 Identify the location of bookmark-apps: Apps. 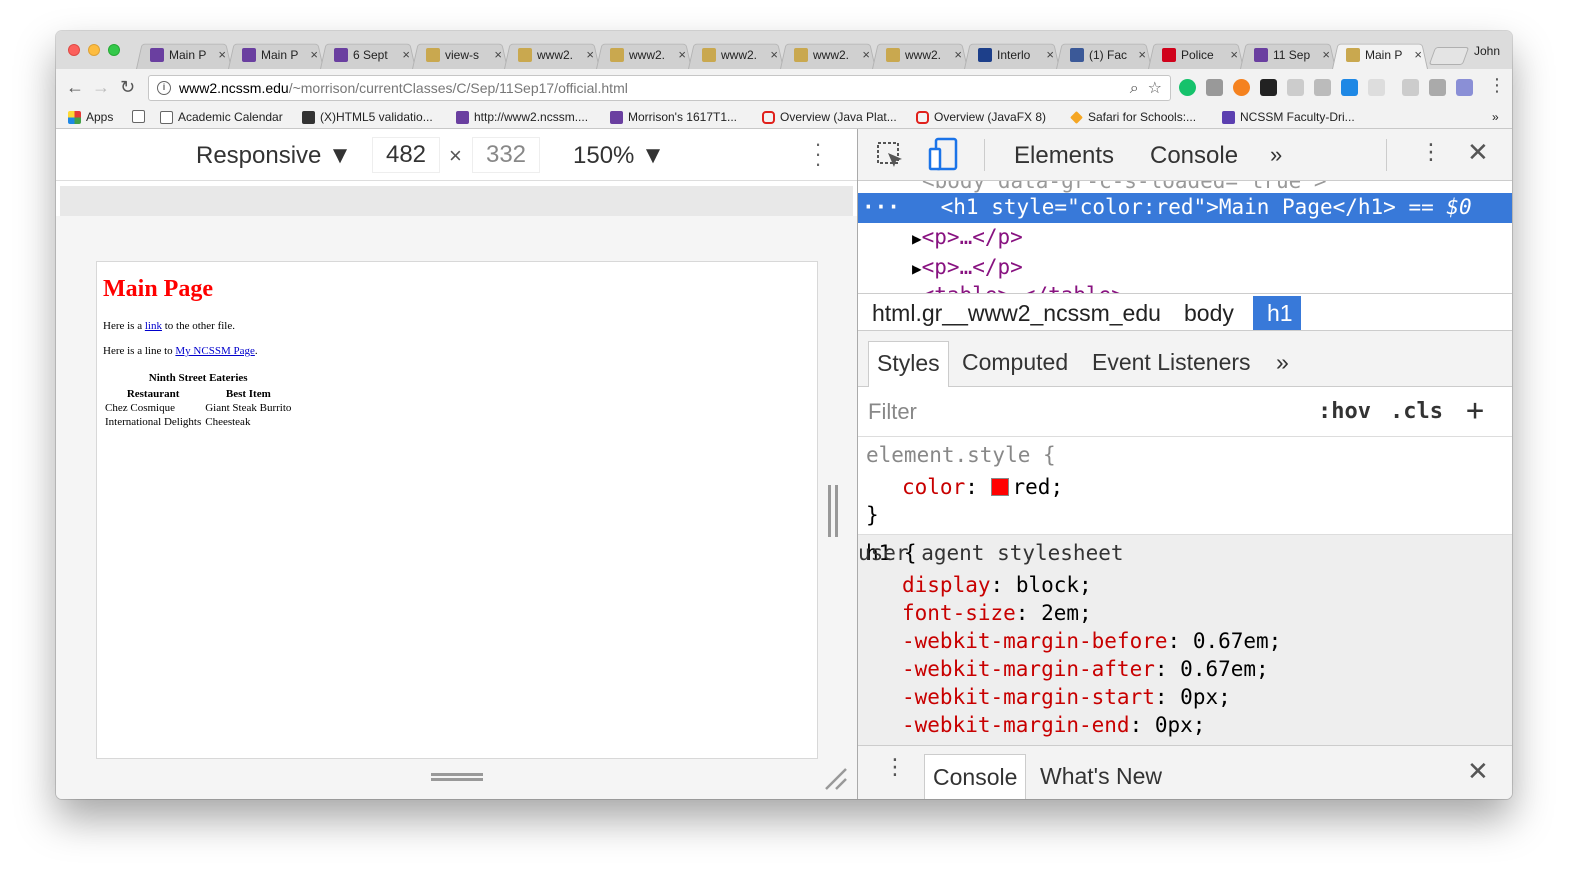
(90, 117).